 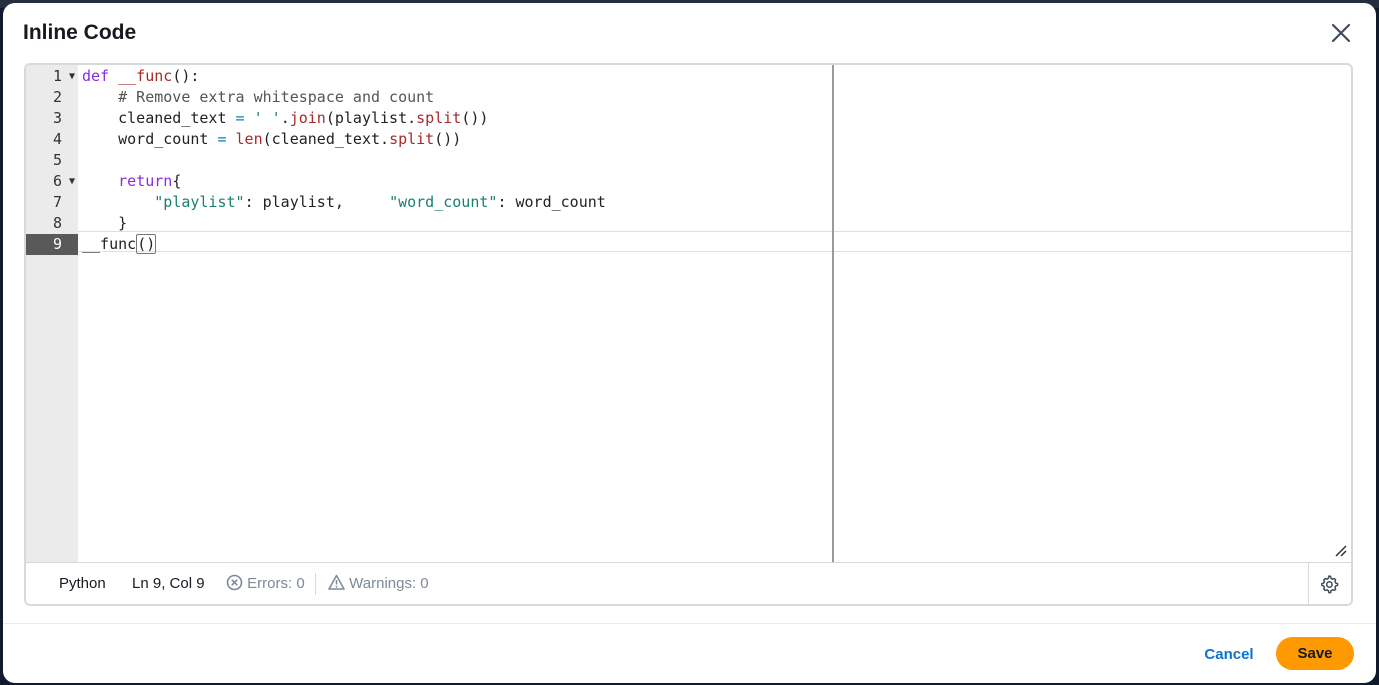 I want to click on line-number: 4, so click(x=52, y=139).